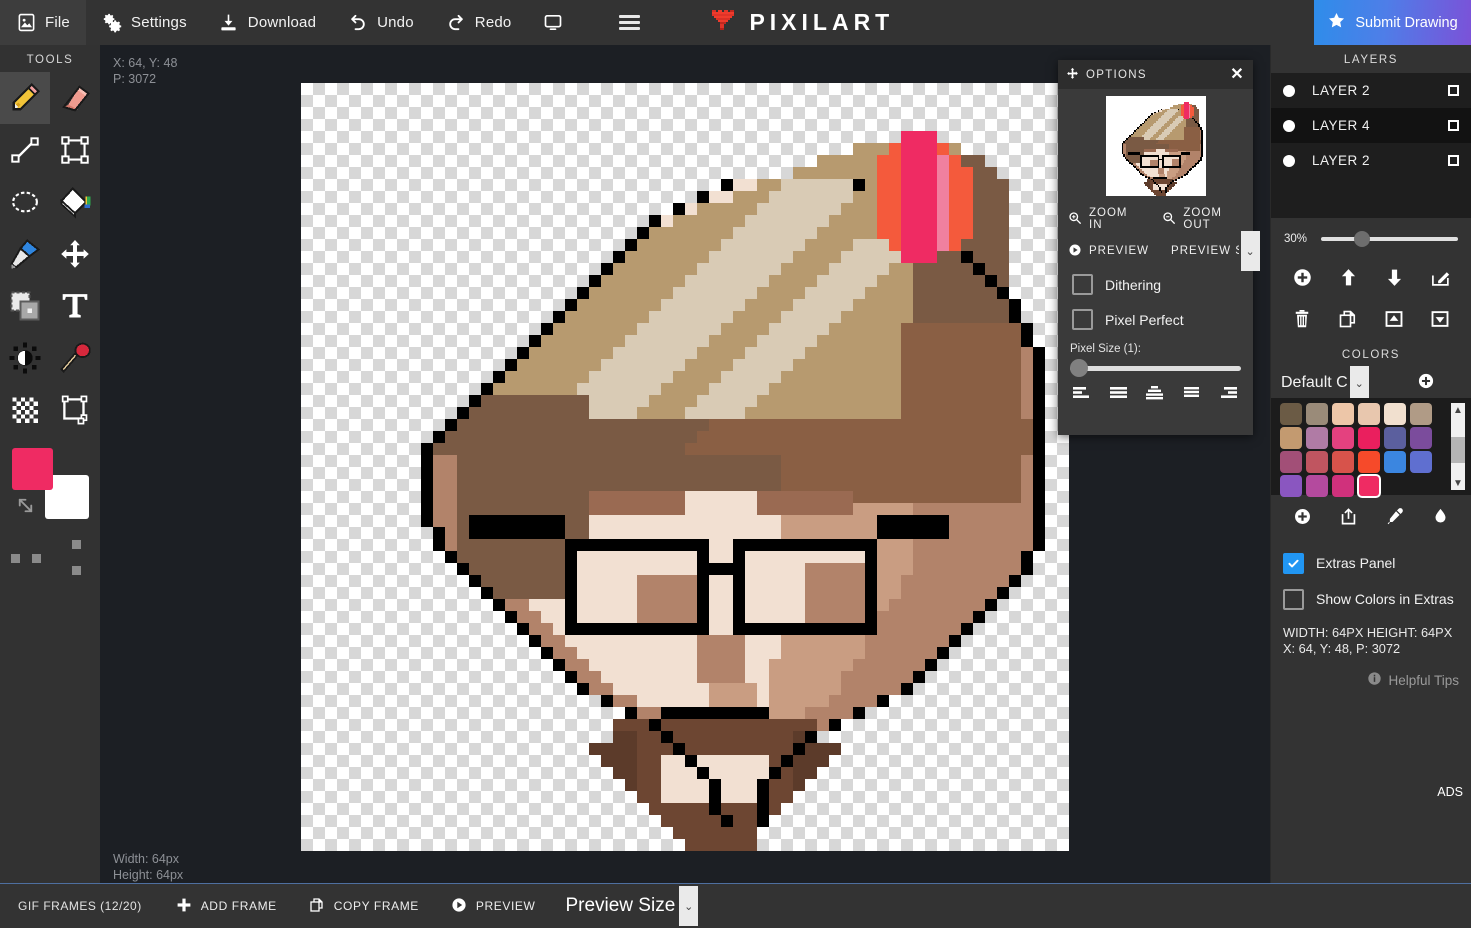 The width and height of the screenshot is (1471, 928). I want to click on tool-text, so click(75, 306).